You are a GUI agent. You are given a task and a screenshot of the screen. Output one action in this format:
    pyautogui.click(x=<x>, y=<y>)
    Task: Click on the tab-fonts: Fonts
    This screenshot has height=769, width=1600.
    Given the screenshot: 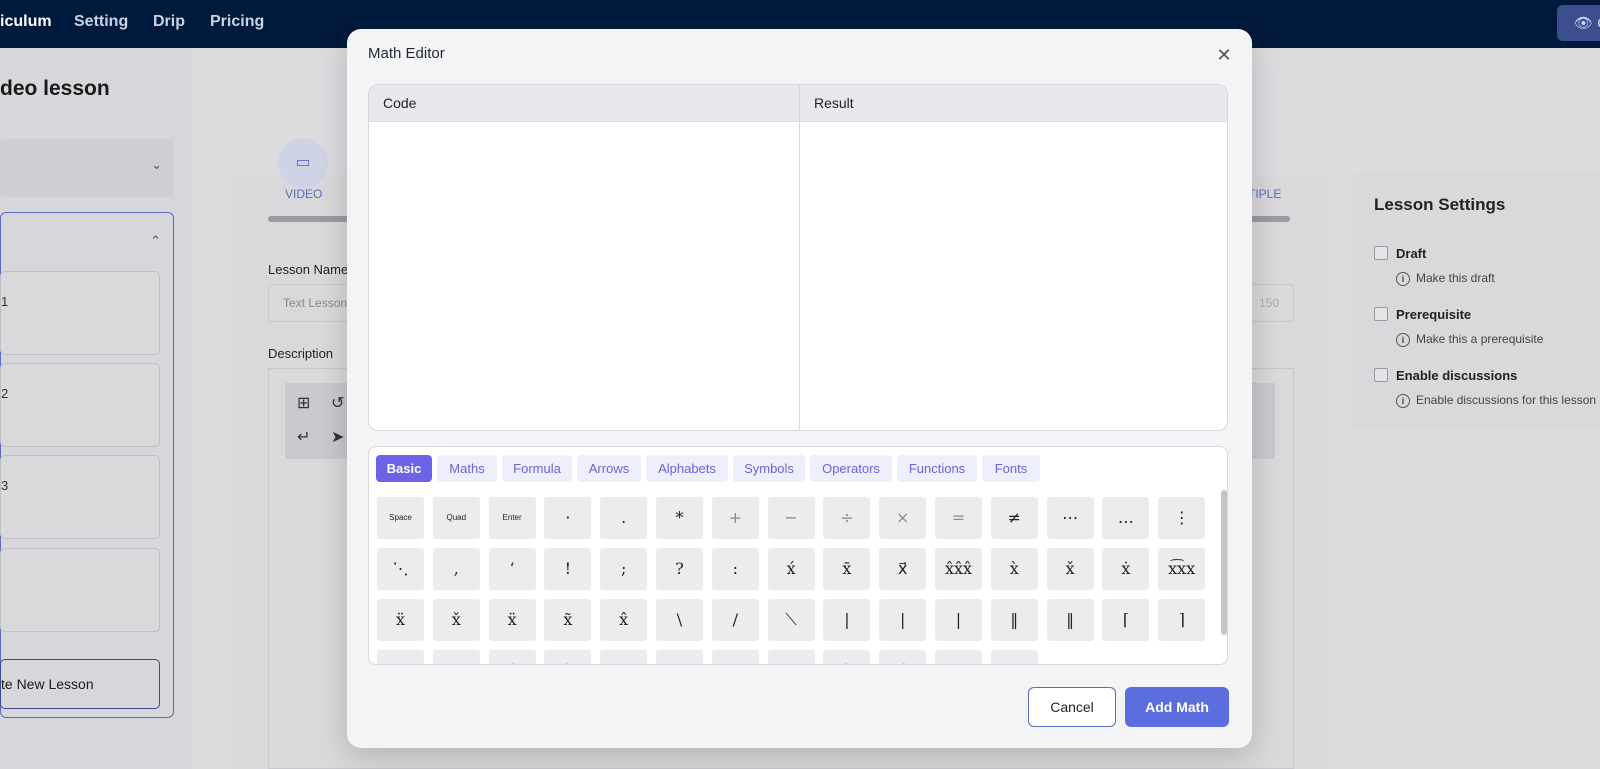 What is the action you would take?
    pyautogui.click(x=1011, y=468)
    